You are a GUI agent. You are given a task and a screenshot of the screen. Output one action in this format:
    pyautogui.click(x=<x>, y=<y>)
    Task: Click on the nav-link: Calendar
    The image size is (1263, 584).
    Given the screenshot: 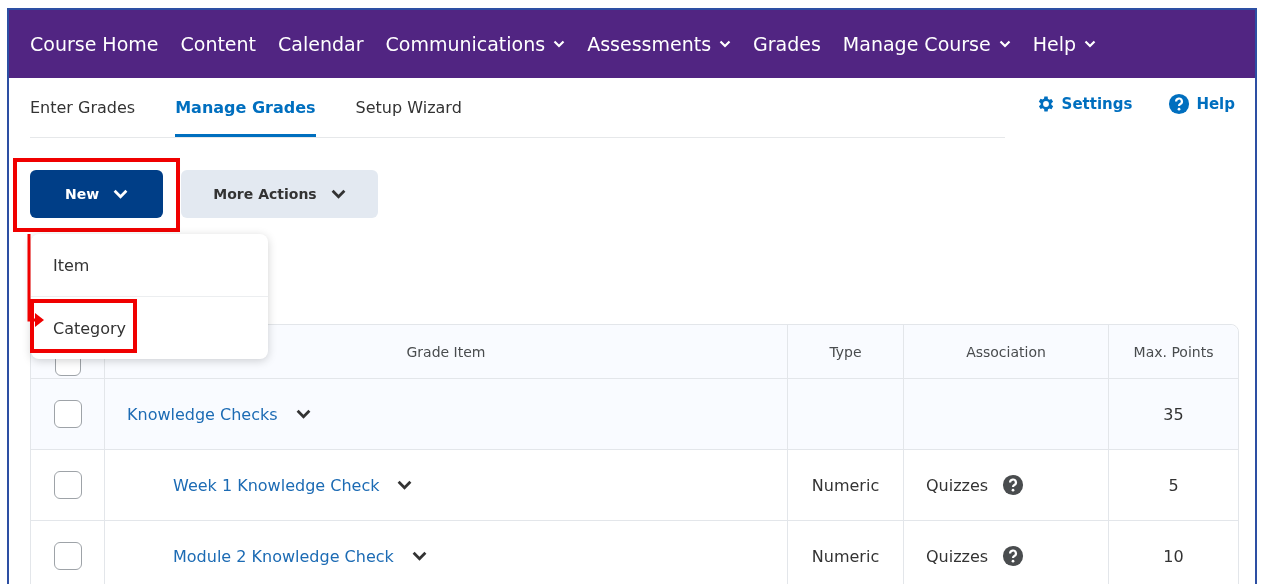 What is the action you would take?
    pyautogui.click(x=321, y=44)
    